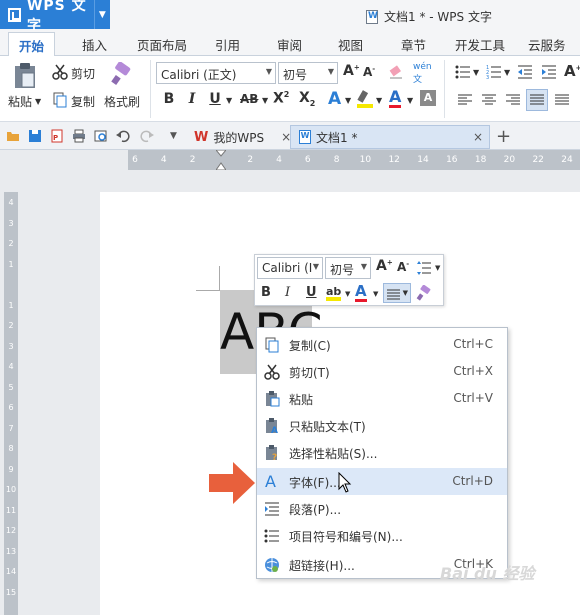 Image resolution: width=580 pixels, height=615 pixels. I want to click on mini-font-name-select: Calibri (I ▼, so click(290, 268).